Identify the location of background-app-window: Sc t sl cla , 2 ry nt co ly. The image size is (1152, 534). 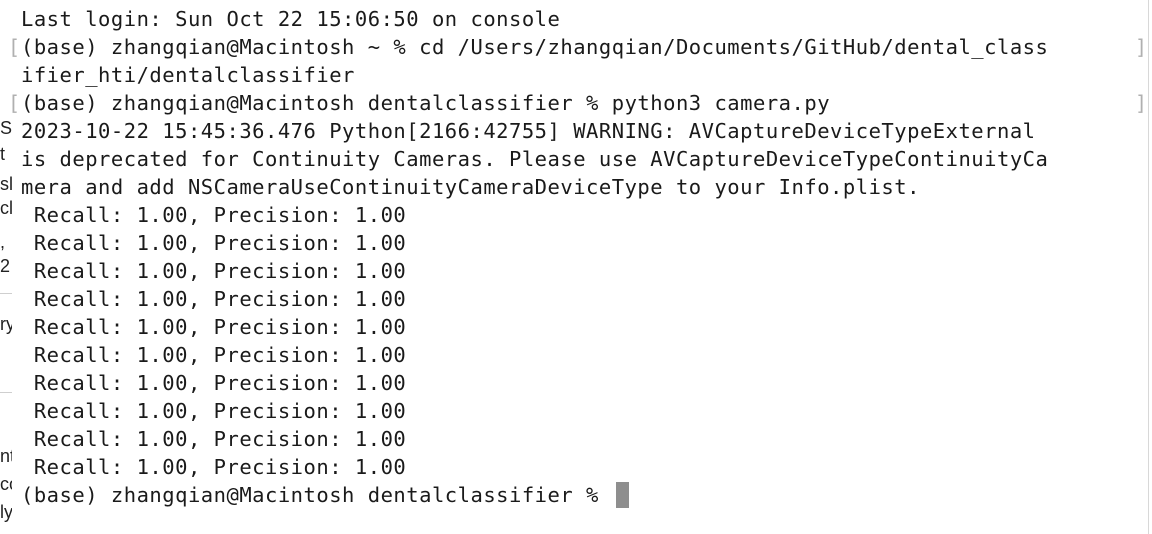
(6, 267).